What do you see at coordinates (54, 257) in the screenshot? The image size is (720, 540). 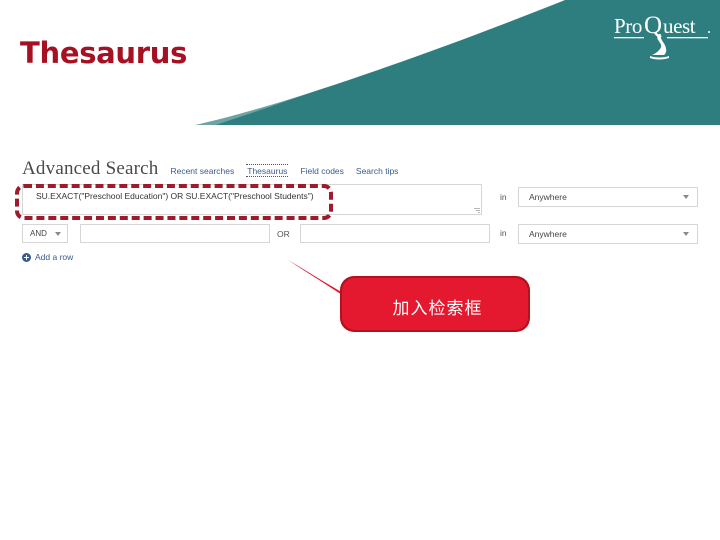 I see `add-row-label: Add a row` at bounding box center [54, 257].